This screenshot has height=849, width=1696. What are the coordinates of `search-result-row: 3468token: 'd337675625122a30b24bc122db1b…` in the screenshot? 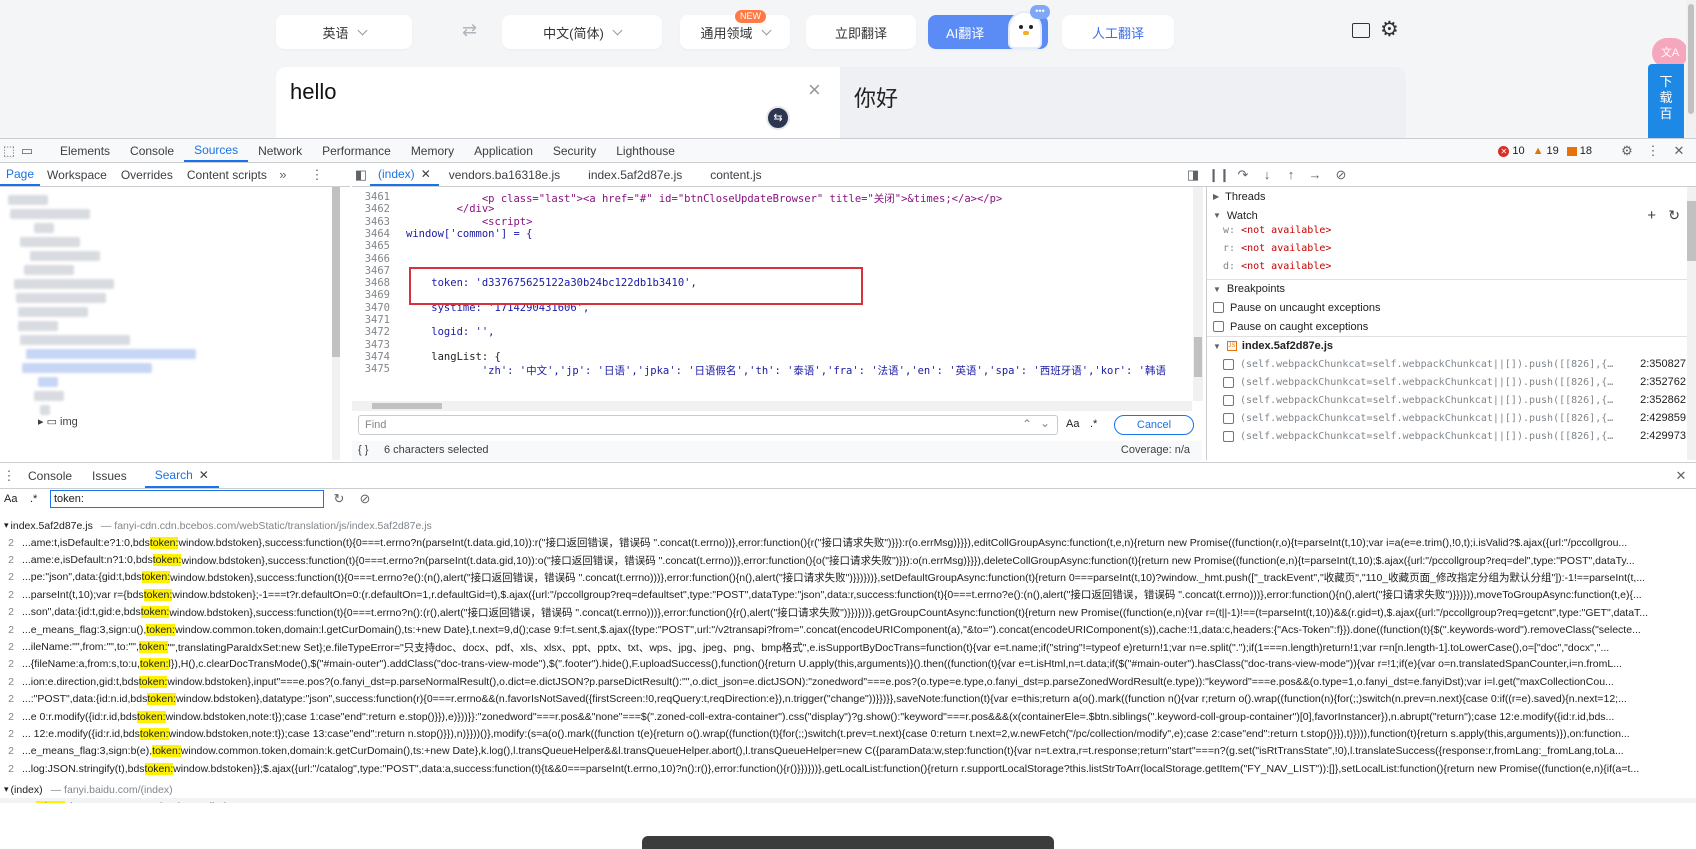 It's located at (848, 800).